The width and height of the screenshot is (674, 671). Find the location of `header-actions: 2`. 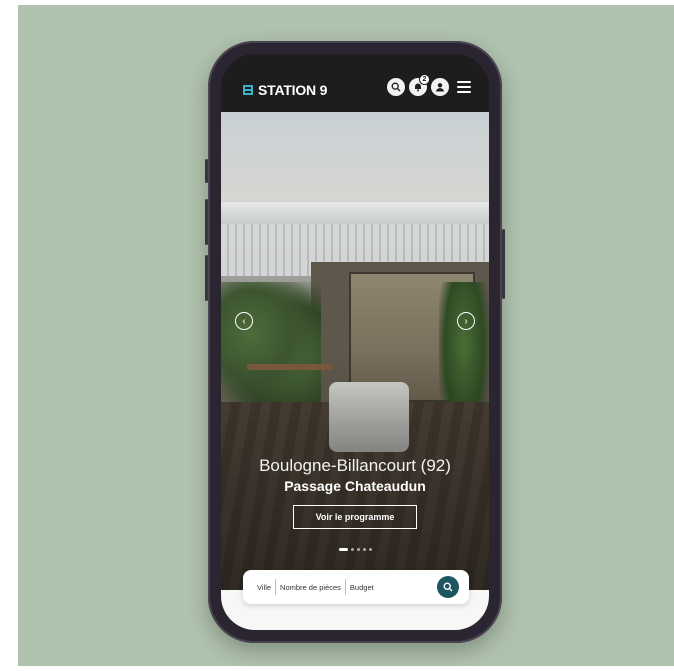

header-actions: 2 is located at coordinates (429, 85).